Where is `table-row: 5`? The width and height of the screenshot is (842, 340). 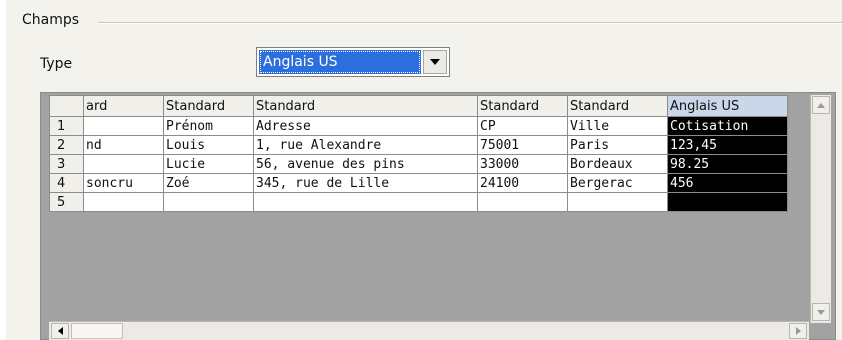 table-row: 5 is located at coordinates (418, 202).